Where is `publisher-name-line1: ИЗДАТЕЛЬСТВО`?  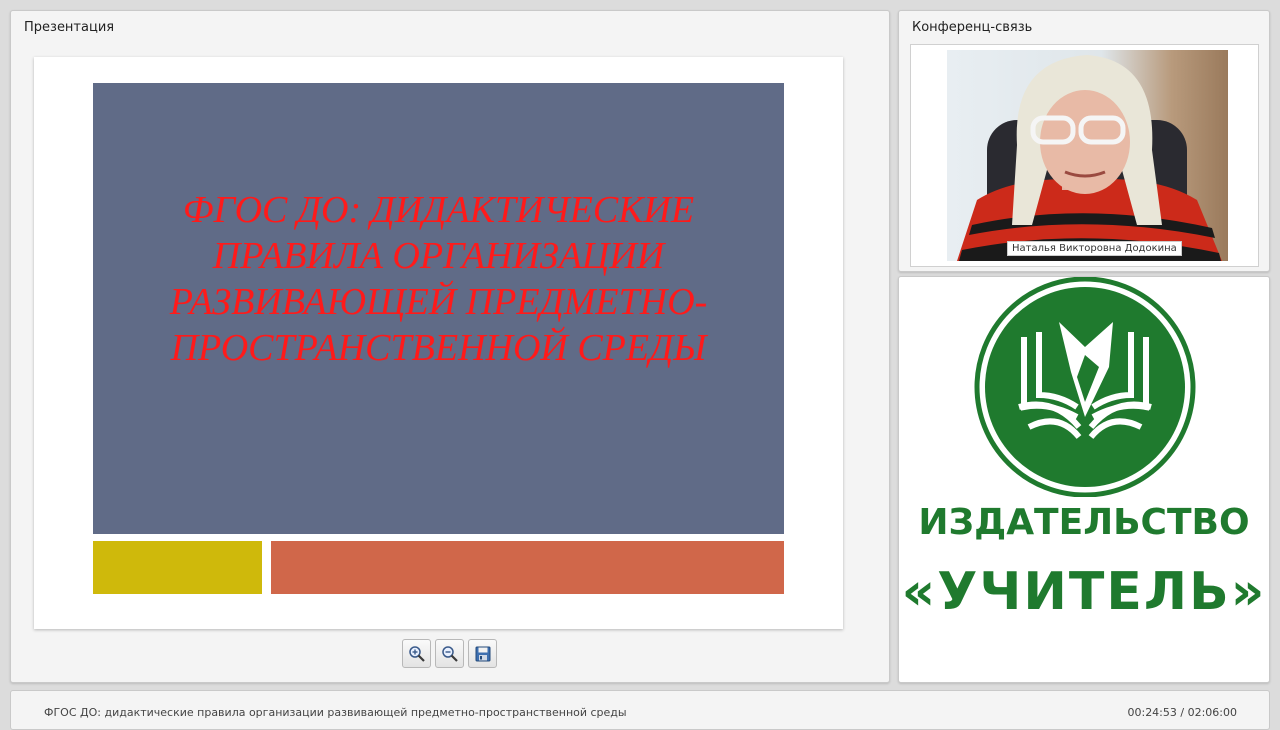
publisher-name-line1: ИЗДАТЕЛЬСТВО is located at coordinates (1084, 522).